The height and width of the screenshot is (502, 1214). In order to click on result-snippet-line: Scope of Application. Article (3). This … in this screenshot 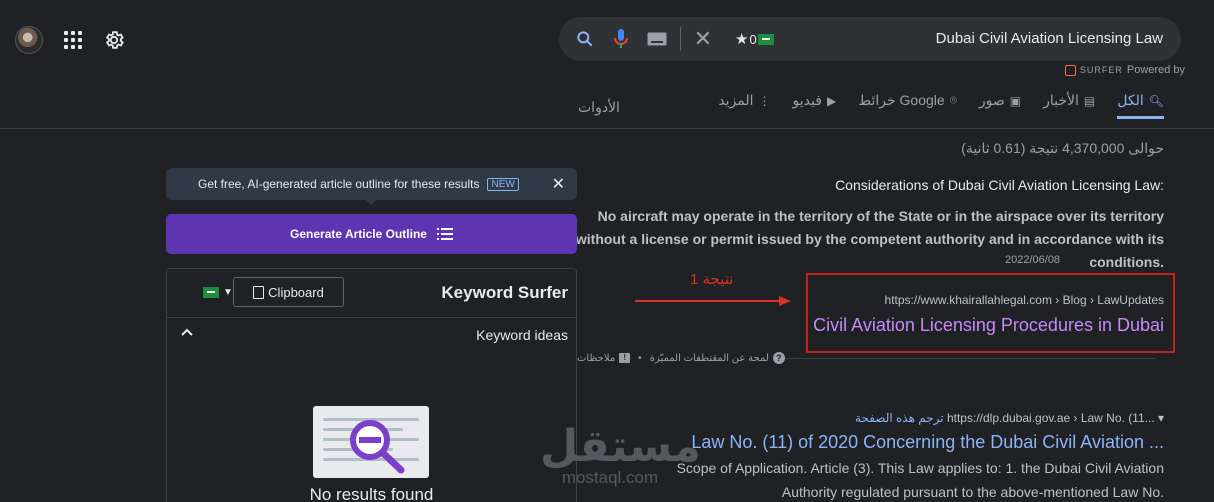, I will do `click(920, 468)`.